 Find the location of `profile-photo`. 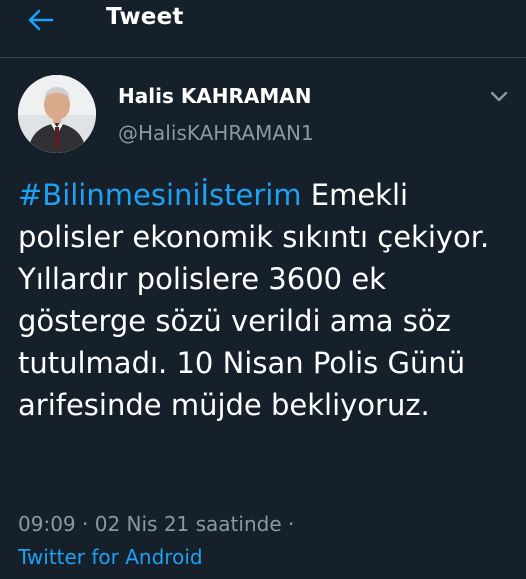

profile-photo is located at coordinates (57, 114).